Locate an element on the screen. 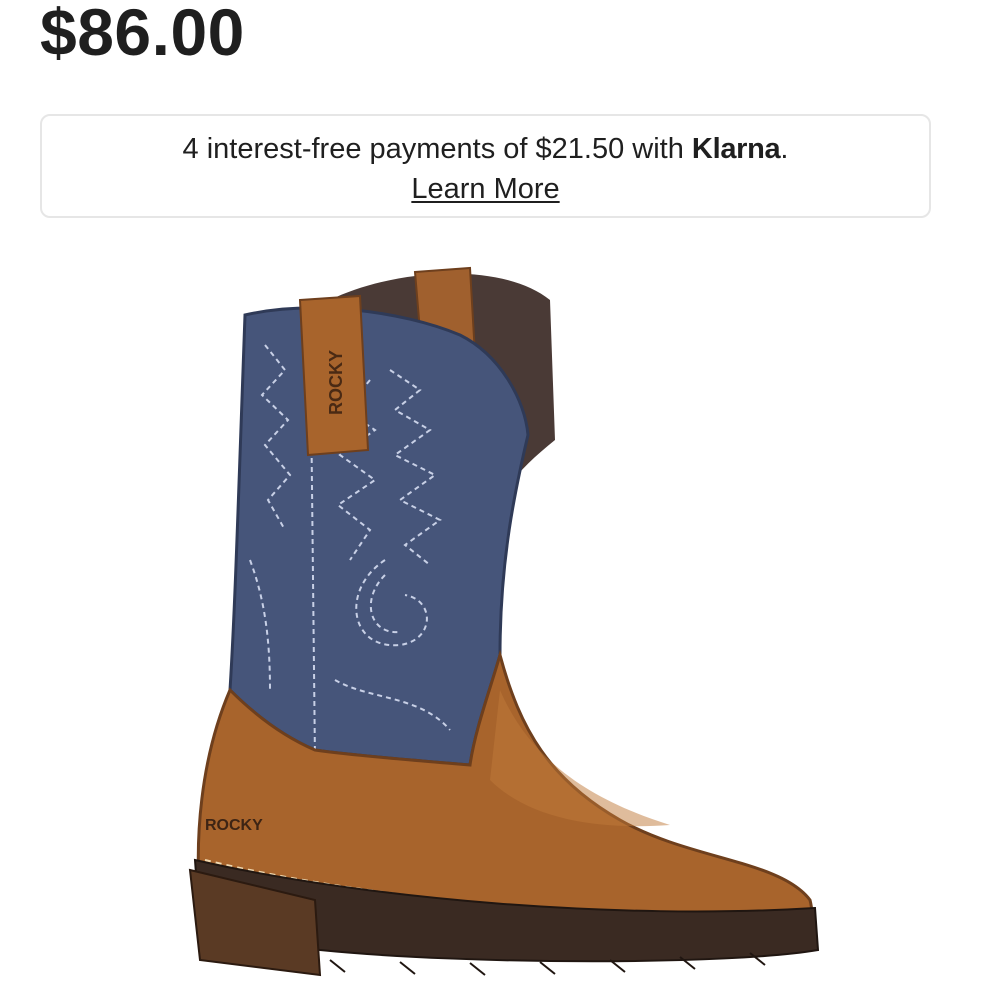 The width and height of the screenshot is (1000, 1000). learn-more-link: Learn More is located at coordinates (485, 189).